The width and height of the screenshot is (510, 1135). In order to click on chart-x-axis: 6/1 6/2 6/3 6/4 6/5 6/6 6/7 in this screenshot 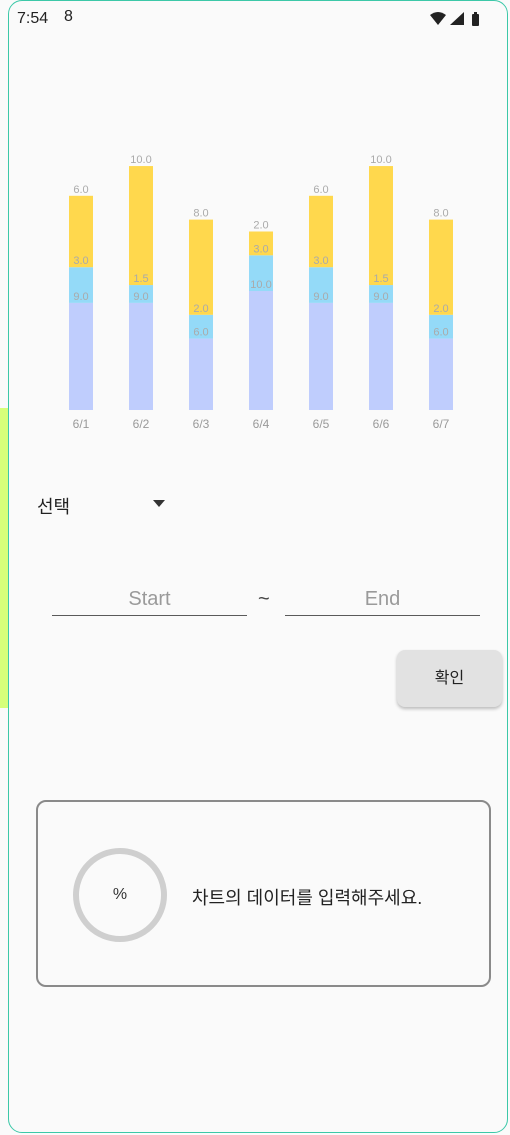, I will do `click(261, 424)`.